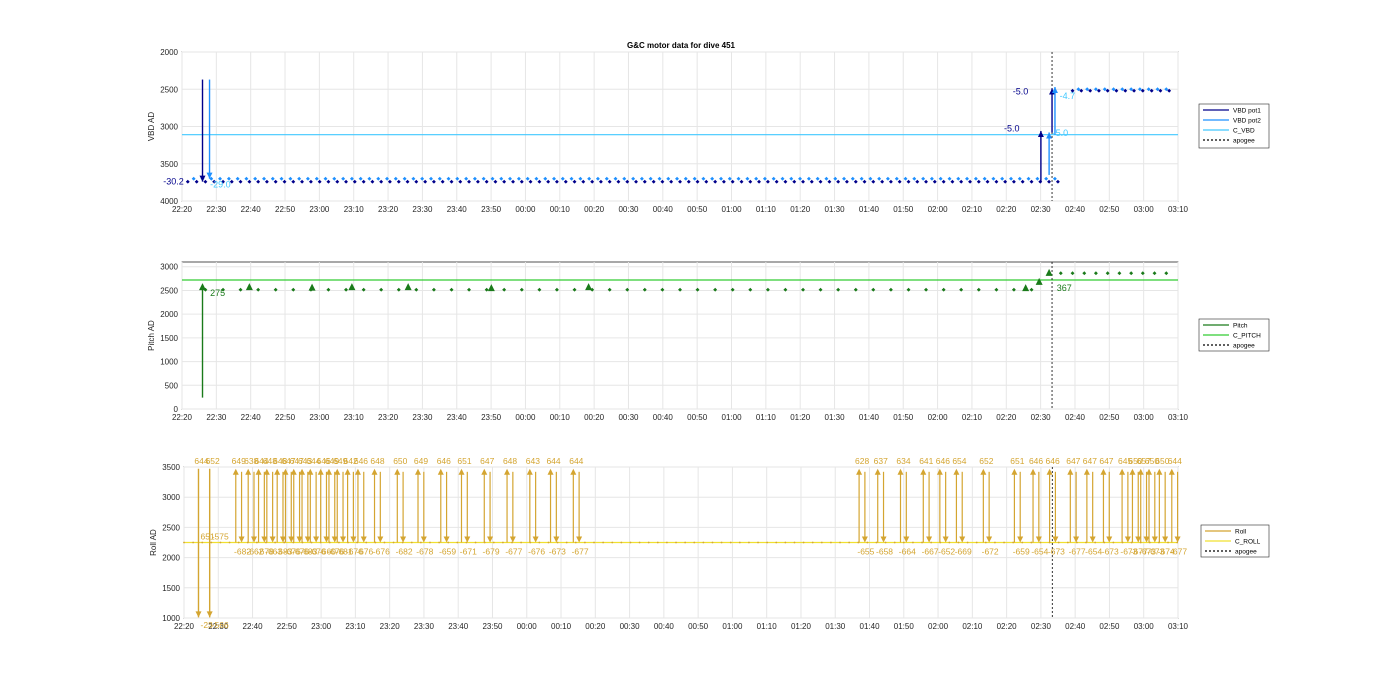 The image size is (1400, 693). What do you see at coordinates (800, 209) in the screenshot?
I see `x-tick-label: 01:20` at bounding box center [800, 209].